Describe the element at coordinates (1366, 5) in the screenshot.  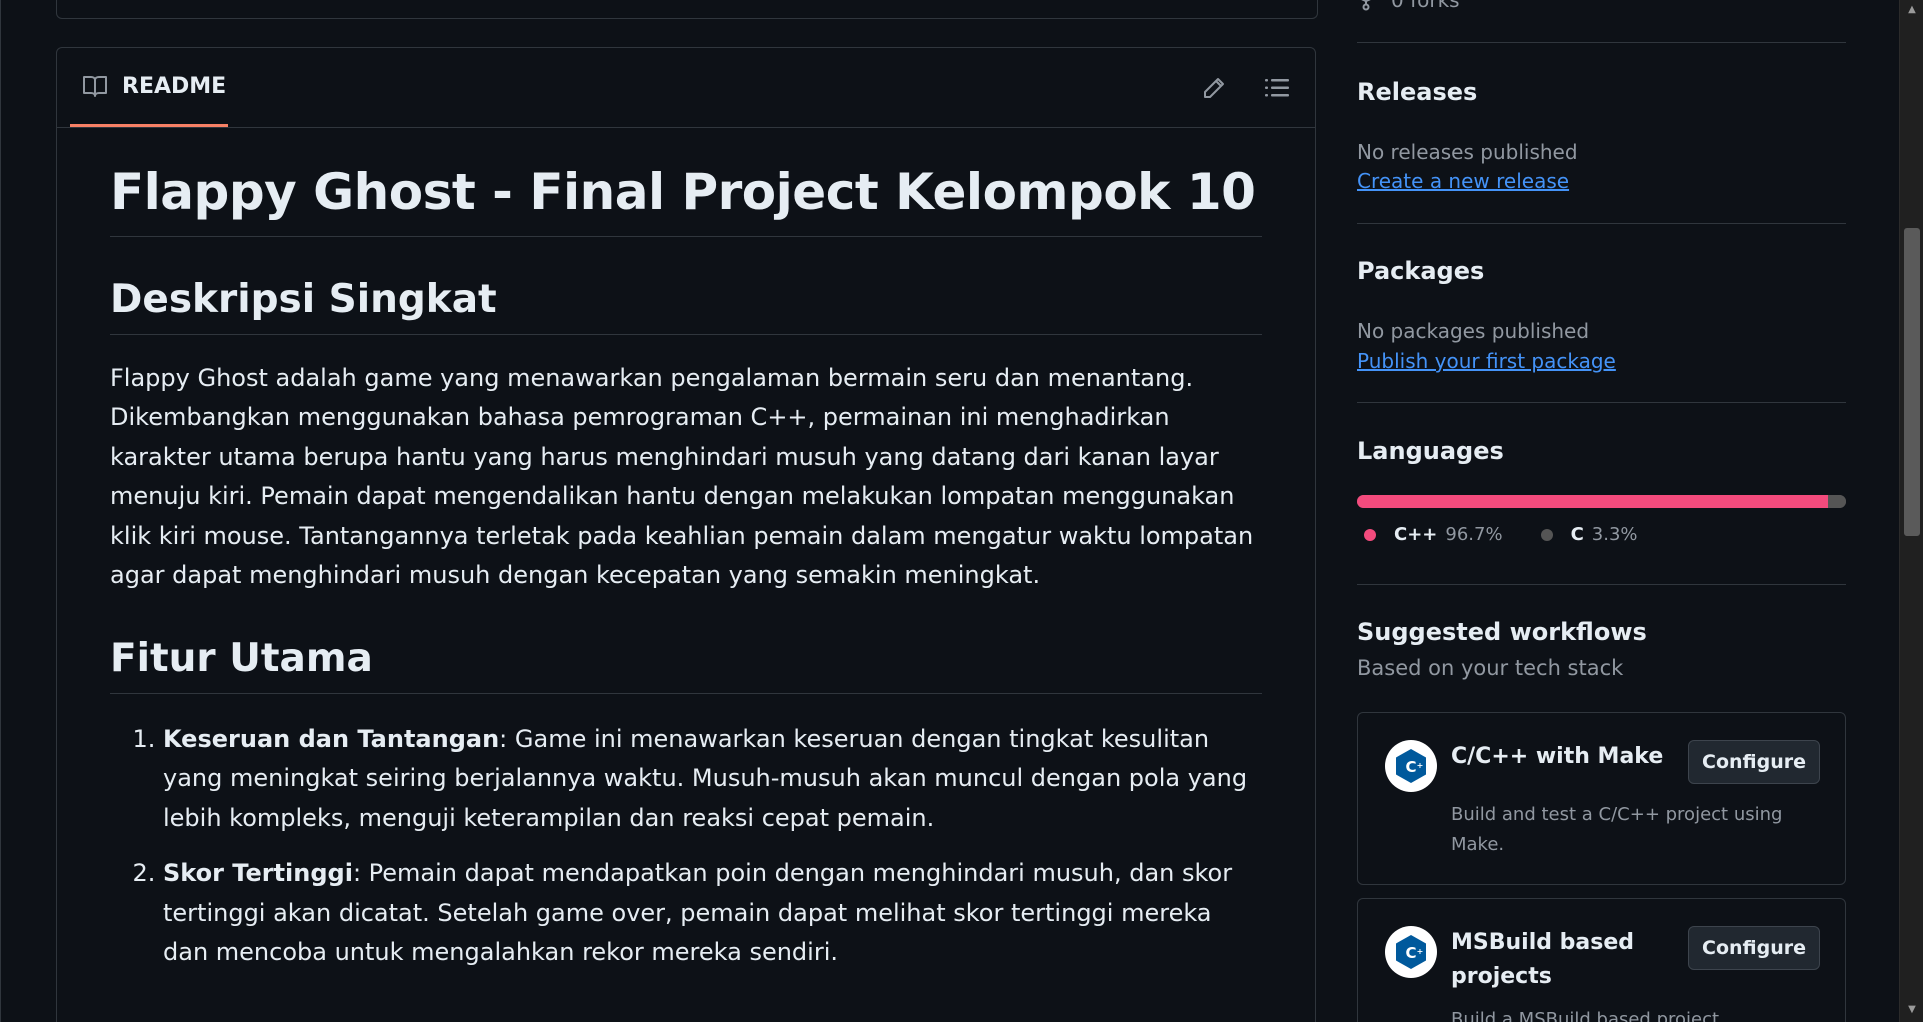
I see `fork-icon` at that location.